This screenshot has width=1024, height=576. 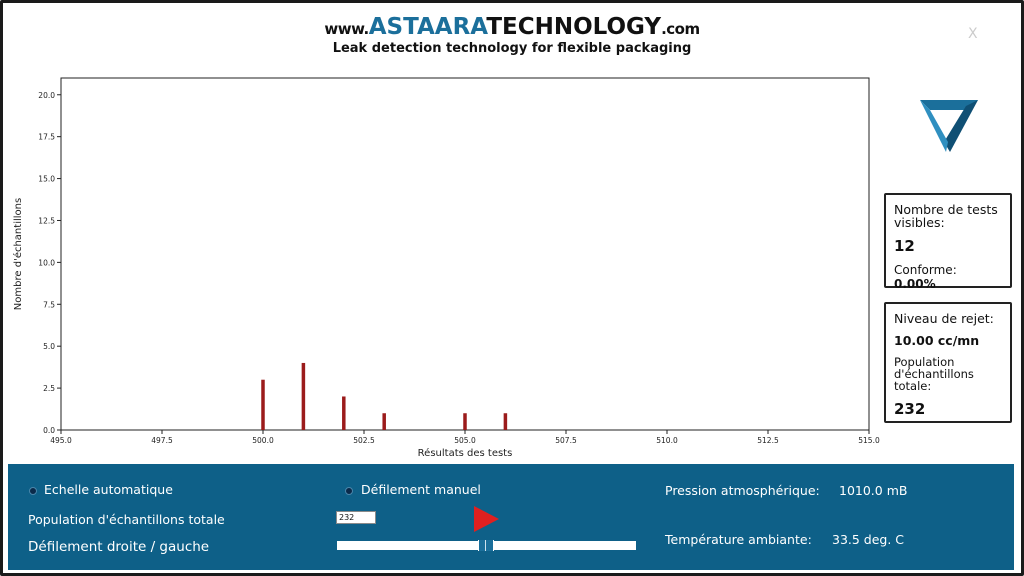 What do you see at coordinates (18, 254) in the screenshot?
I see `y-axis-label: Nombre d'échantillons` at bounding box center [18, 254].